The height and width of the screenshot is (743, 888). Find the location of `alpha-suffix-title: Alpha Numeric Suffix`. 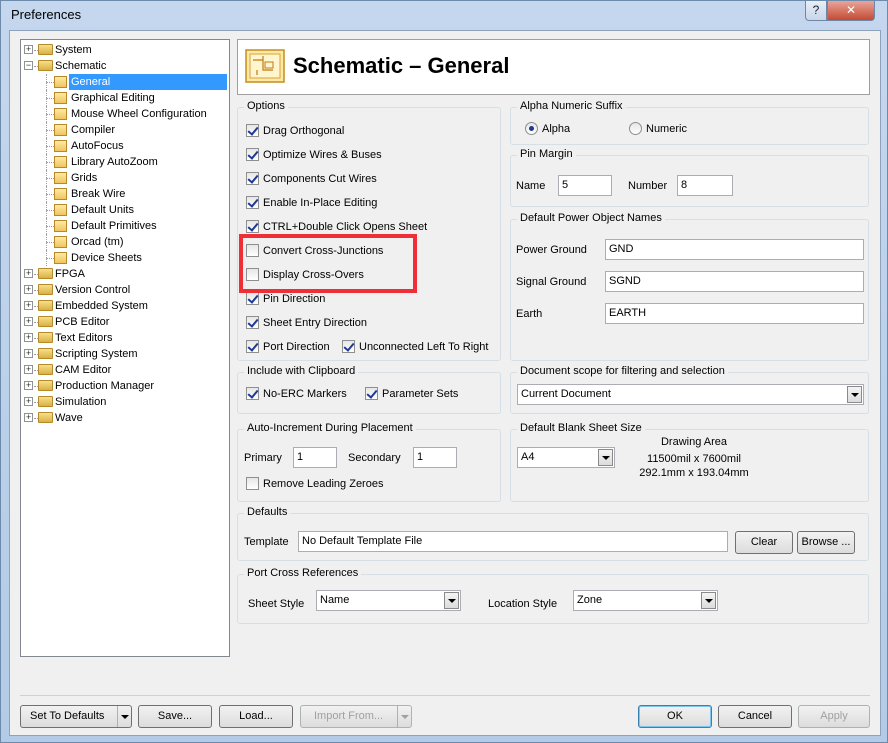

alpha-suffix-title: Alpha Numeric Suffix is located at coordinates (571, 106).